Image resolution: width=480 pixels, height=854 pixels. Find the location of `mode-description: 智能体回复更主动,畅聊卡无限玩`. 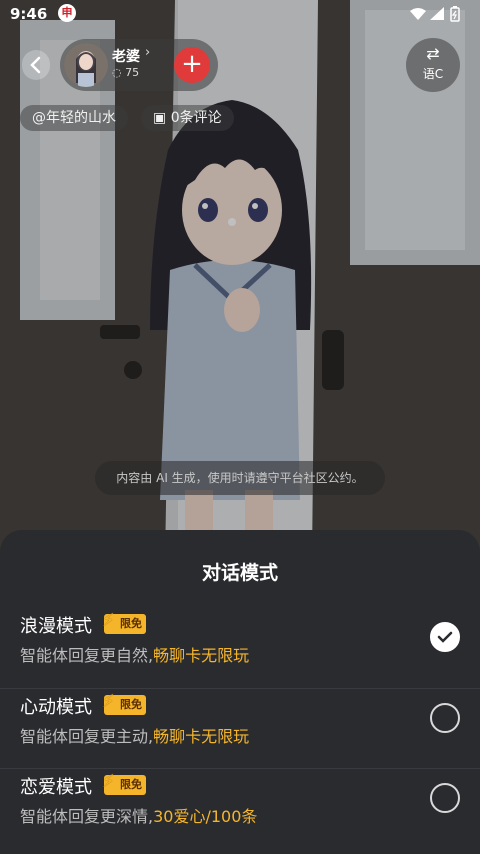

mode-description: 智能体回复更主动,畅聊卡无限玩 is located at coordinates (134, 735).